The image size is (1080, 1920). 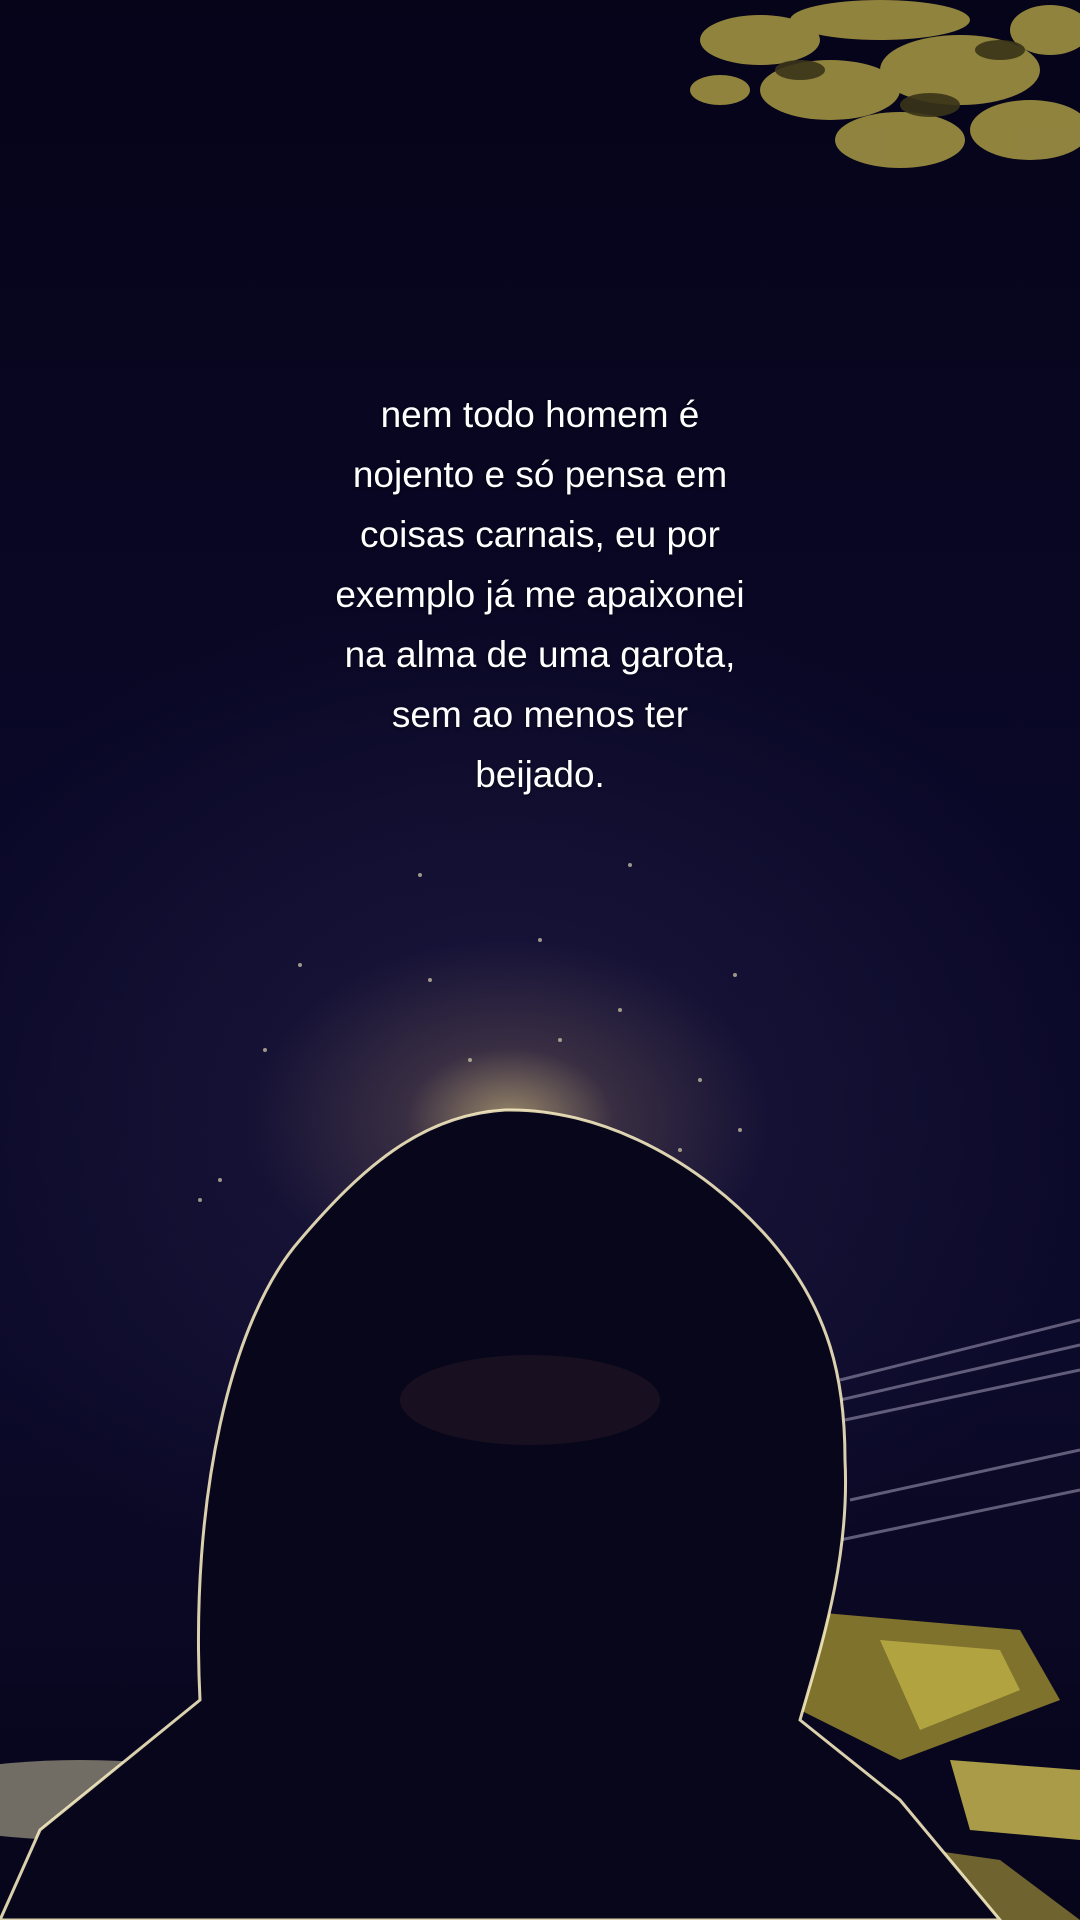 I want to click on caption-line: nem todo homem é, so click(x=540, y=414).